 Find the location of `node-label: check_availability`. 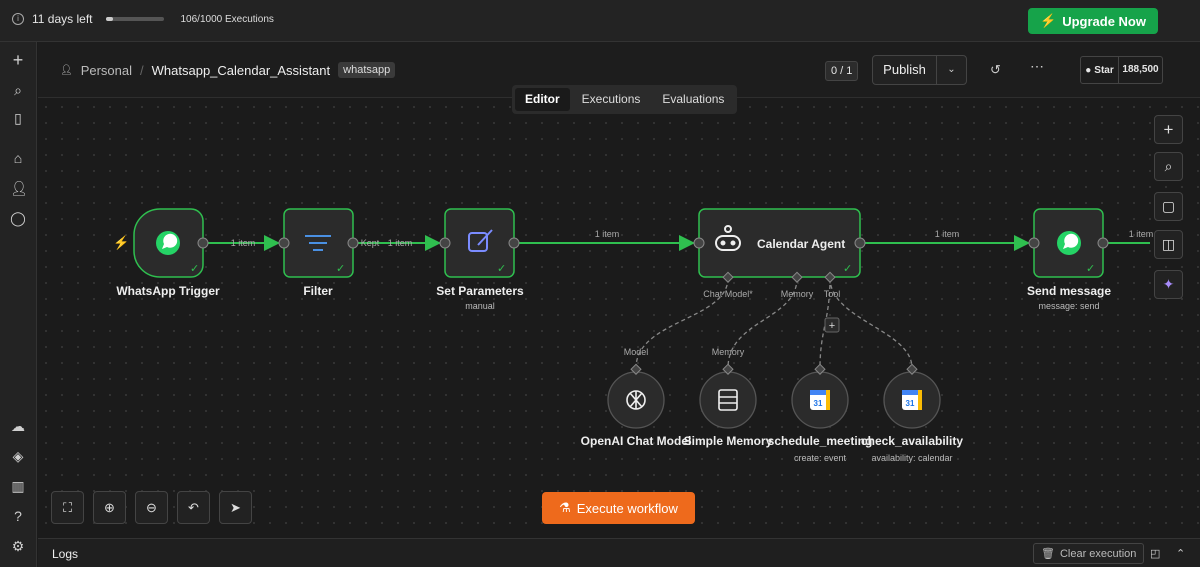

node-label: check_availability is located at coordinates (912, 441).